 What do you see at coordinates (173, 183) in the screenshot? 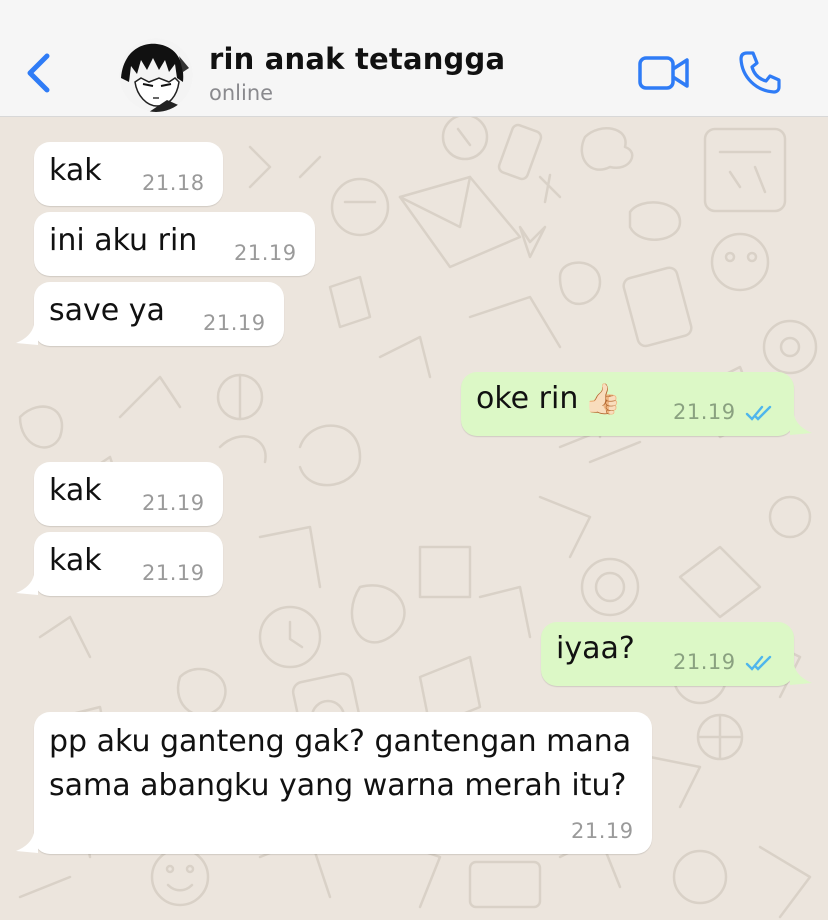
I see `message-time: 21.18` at bounding box center [173, 183].